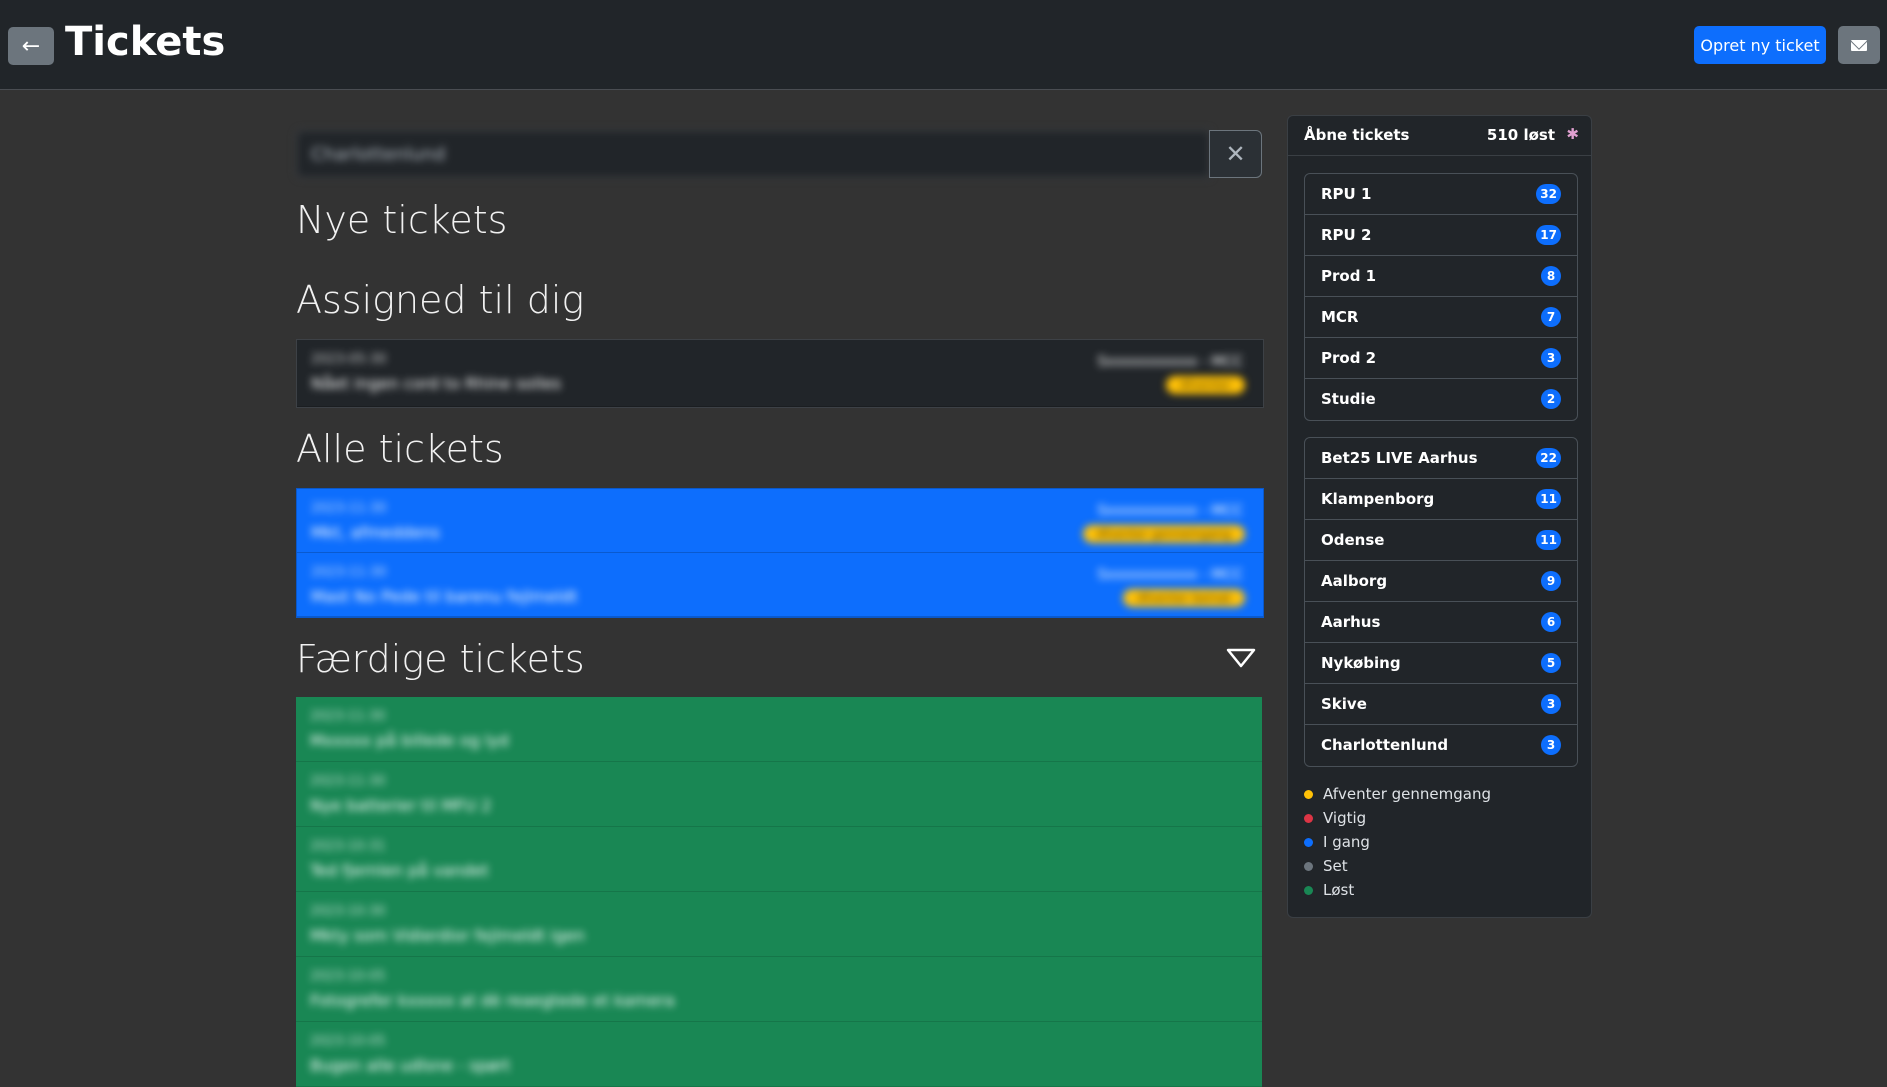 The image size is (1887, 1087). Describe the element at coordinates (1551, 399) in the screenshot. I see `count-badge: 2` at that location.